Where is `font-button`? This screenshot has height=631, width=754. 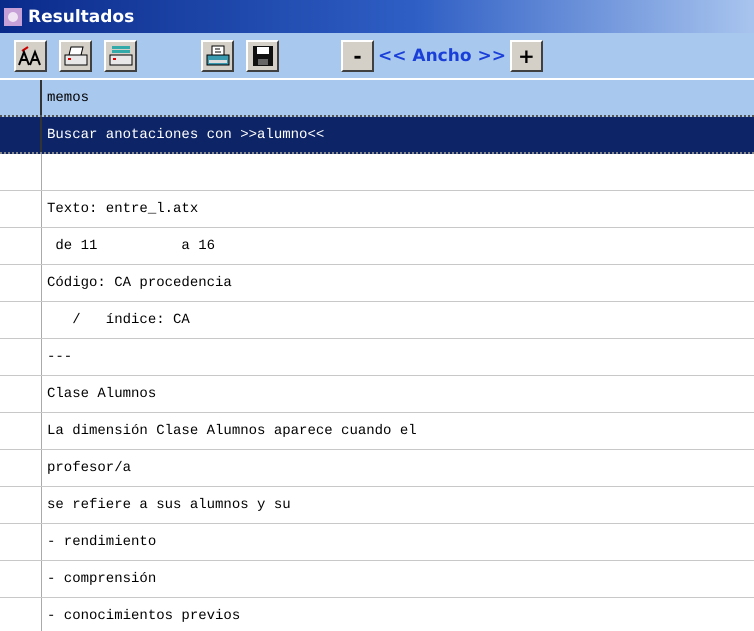
font-button is located at coordinates (30, 56).